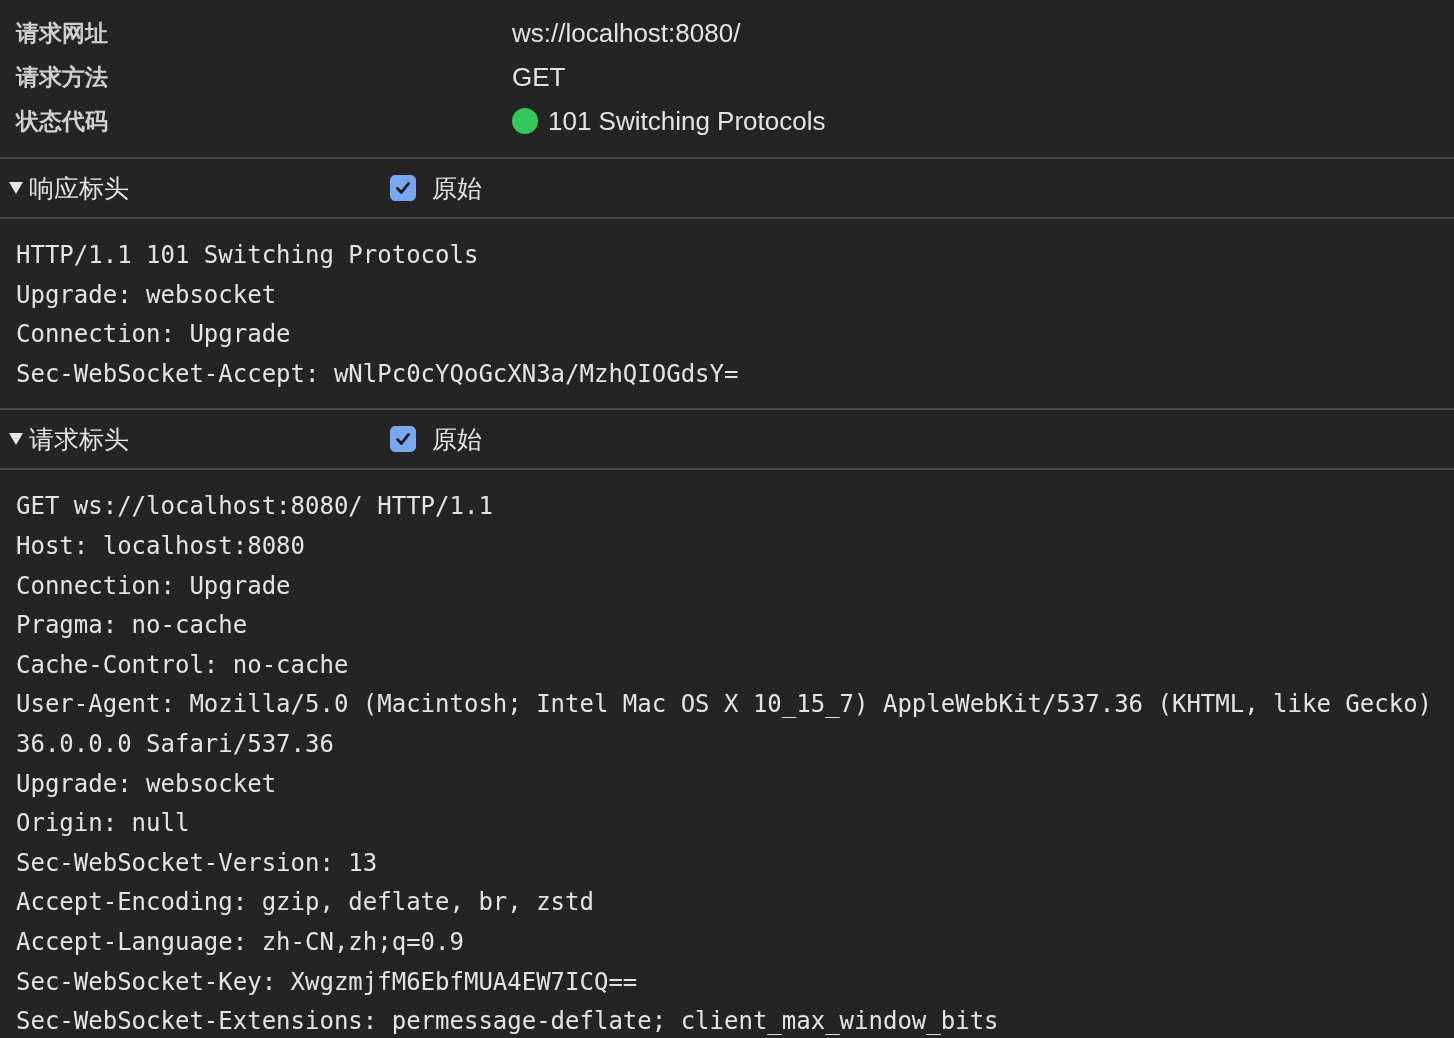  Describe the element at coordinates (175, 744) in the screenshot. I see `header-line: 36.0.0.0 Safari/537.36` at that location.